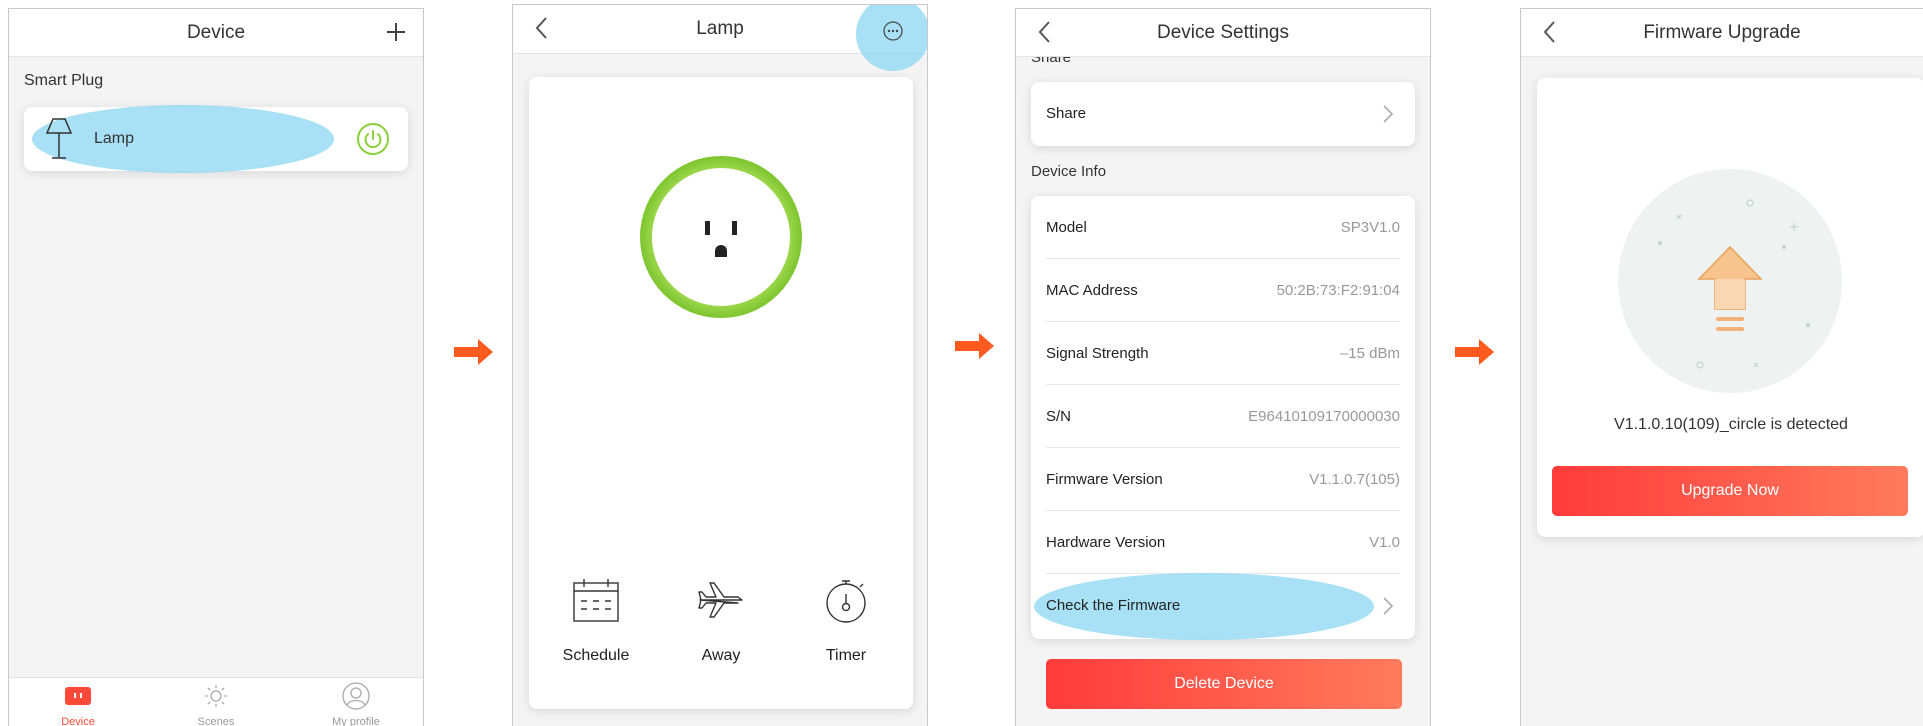  I want to click on share-row: Share, so click(1223, 114).